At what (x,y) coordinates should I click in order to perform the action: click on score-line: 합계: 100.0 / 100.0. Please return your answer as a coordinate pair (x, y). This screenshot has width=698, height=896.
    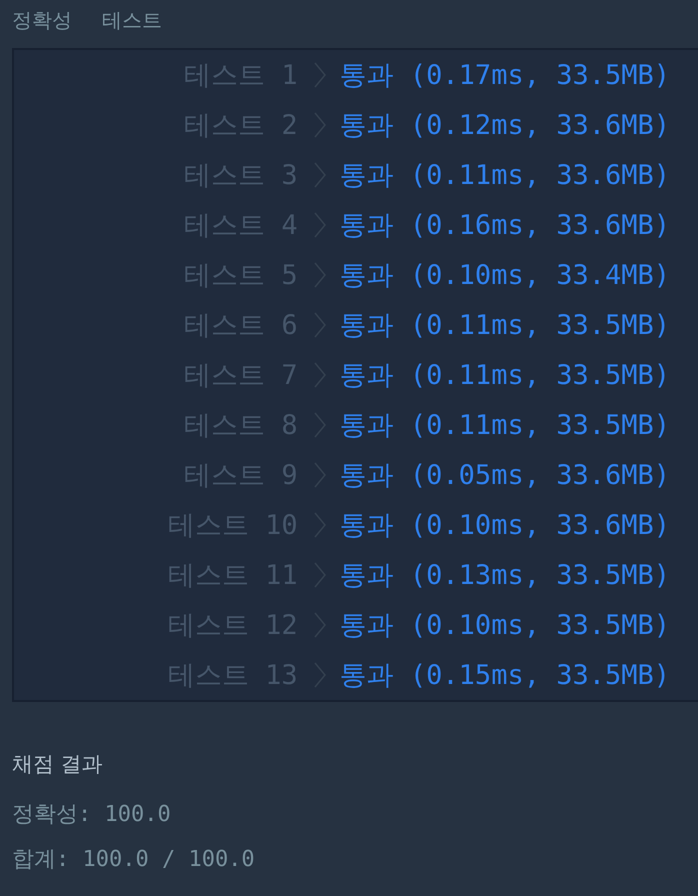
    Looking at the image, I should click on (134, 860).